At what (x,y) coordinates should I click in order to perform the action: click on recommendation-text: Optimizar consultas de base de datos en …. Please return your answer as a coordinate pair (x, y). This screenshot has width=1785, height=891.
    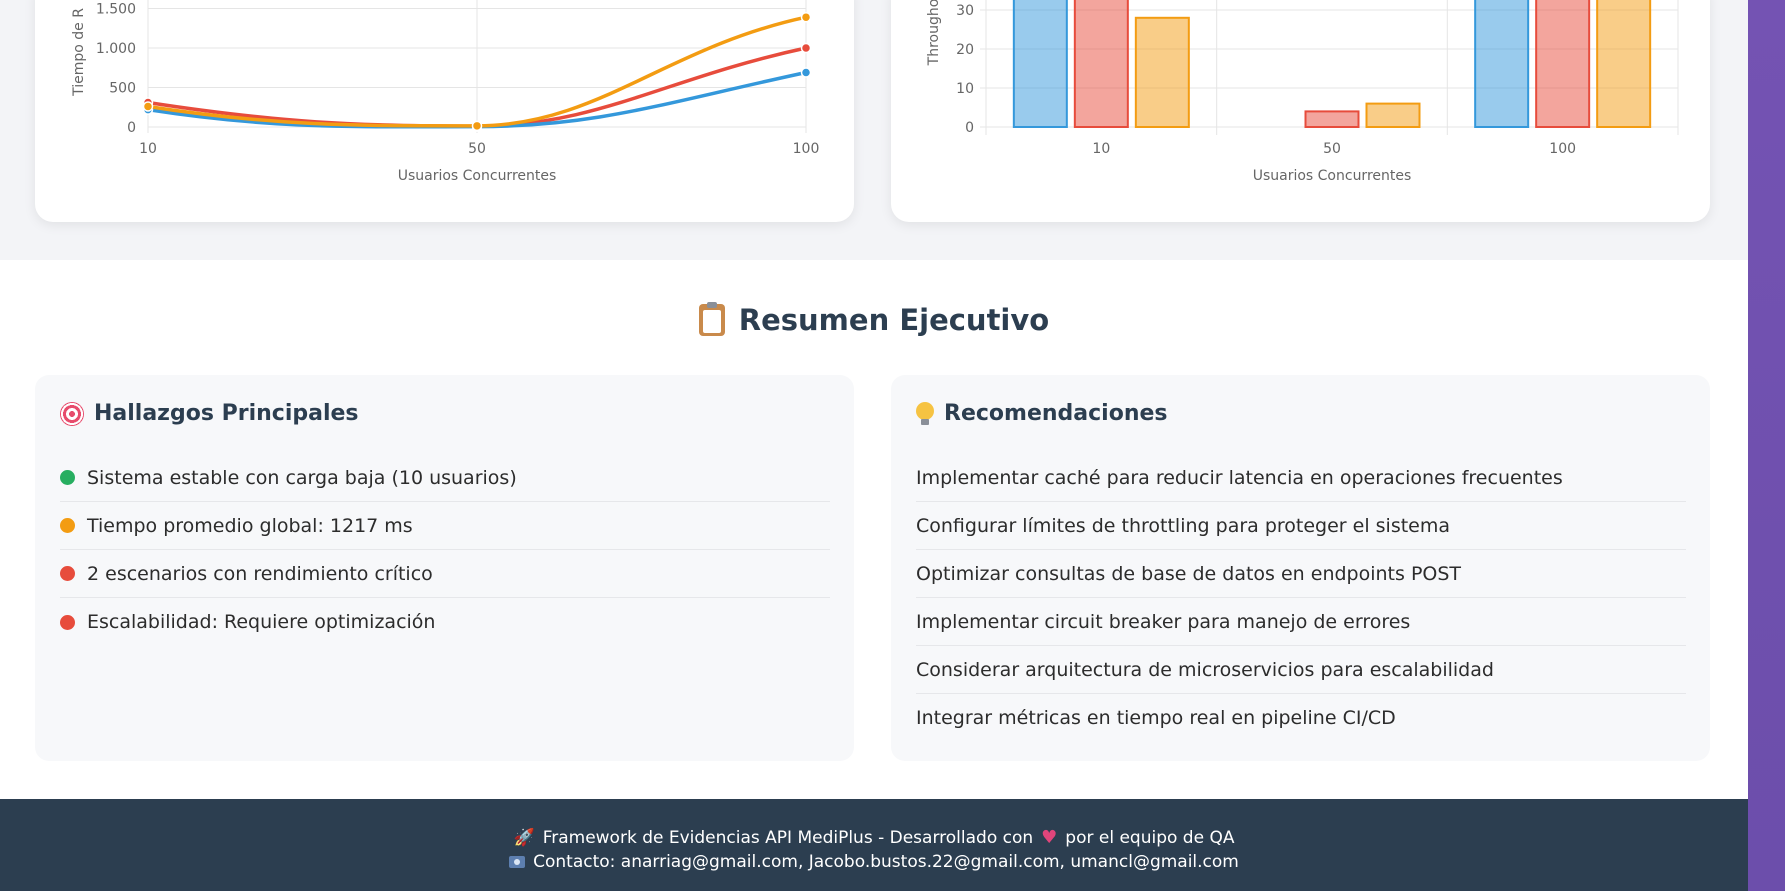
    Looking at the image, I should click on (1189, 573).